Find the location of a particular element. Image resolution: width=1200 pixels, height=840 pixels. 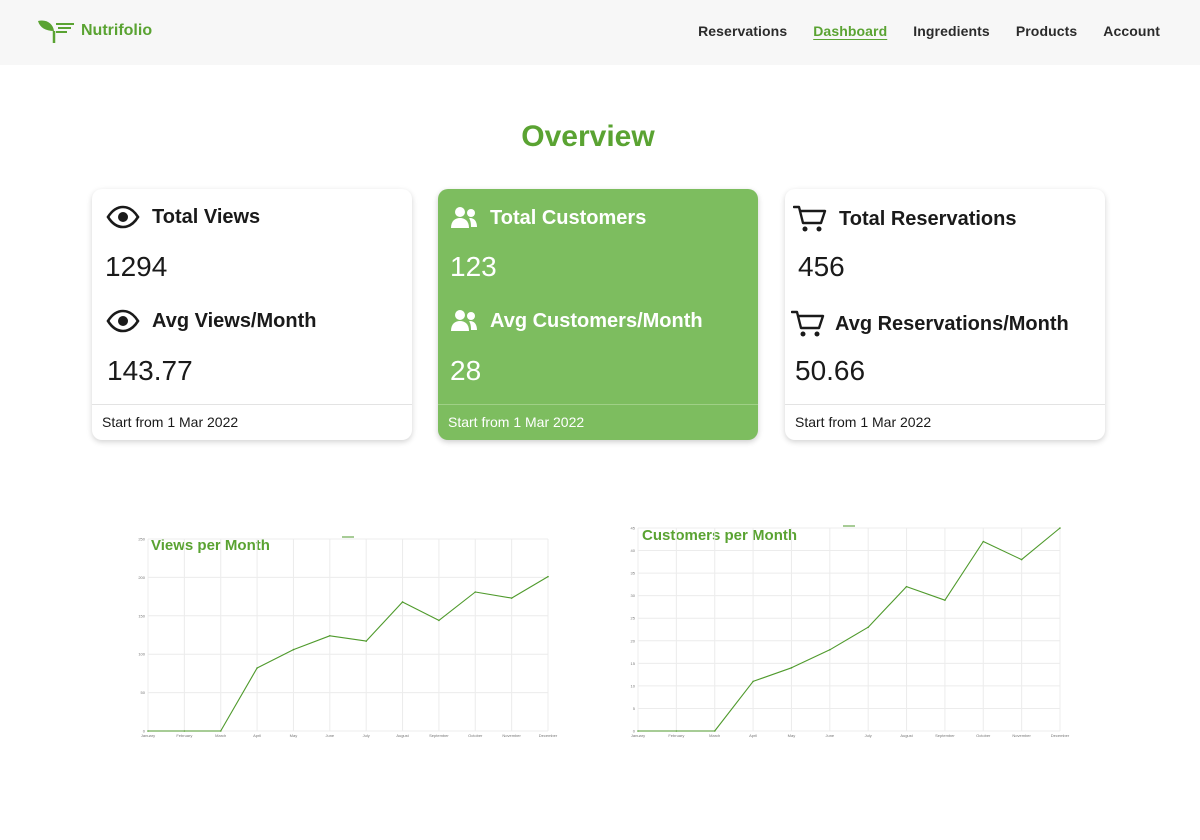

y-tick-label: 15 is located at coordinates (633, 663).